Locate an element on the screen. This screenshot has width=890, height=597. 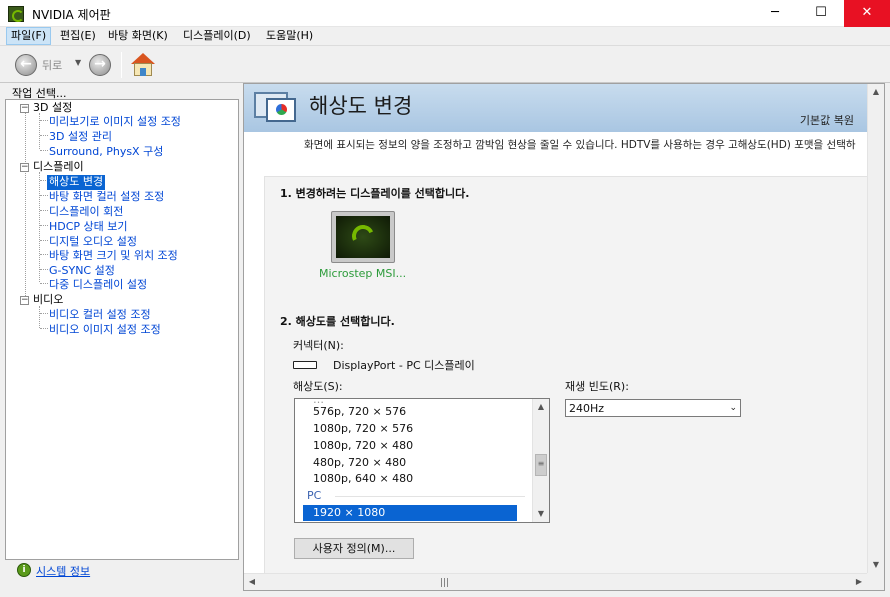
group-divider is located at coordinates (430, 496).